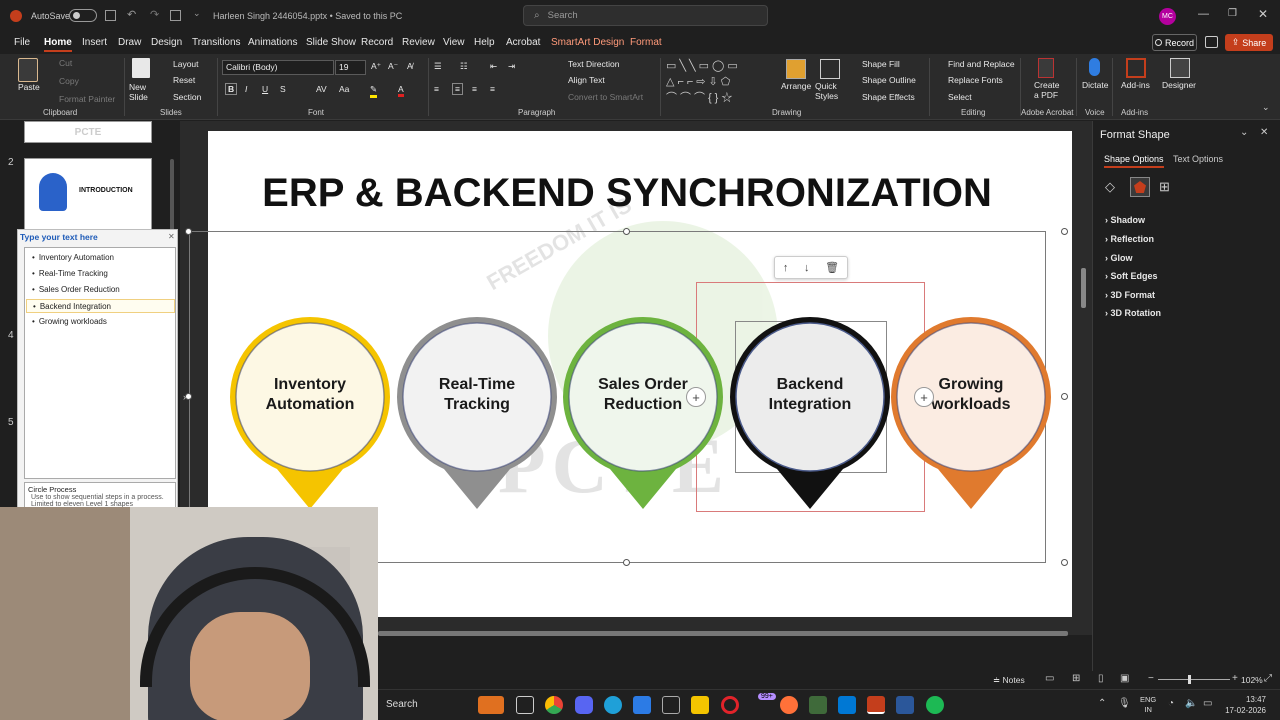 The image size is (1280, 720). Describe the element at coordinates (110, 15) in the screenshot. I see `save-icon` at that location.